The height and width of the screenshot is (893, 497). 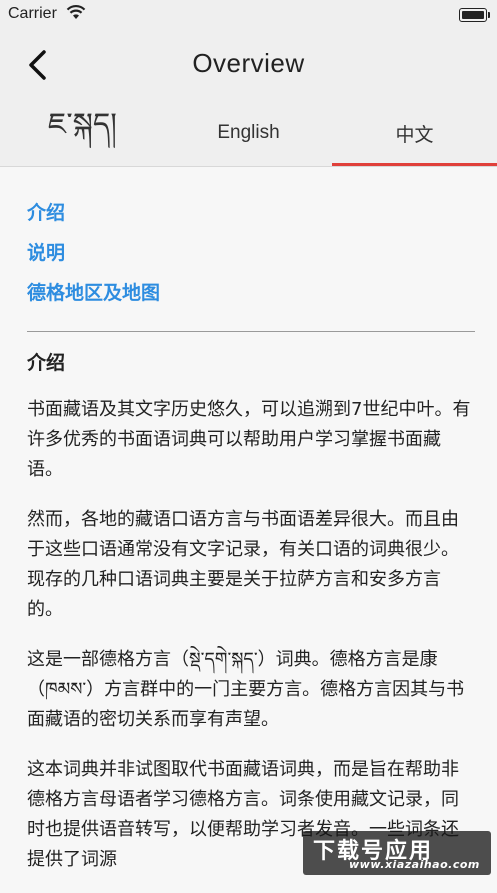 What do you see at coordinates (251, 331) in the screenshot?
I see `divider` at bounding box center [251, 331].